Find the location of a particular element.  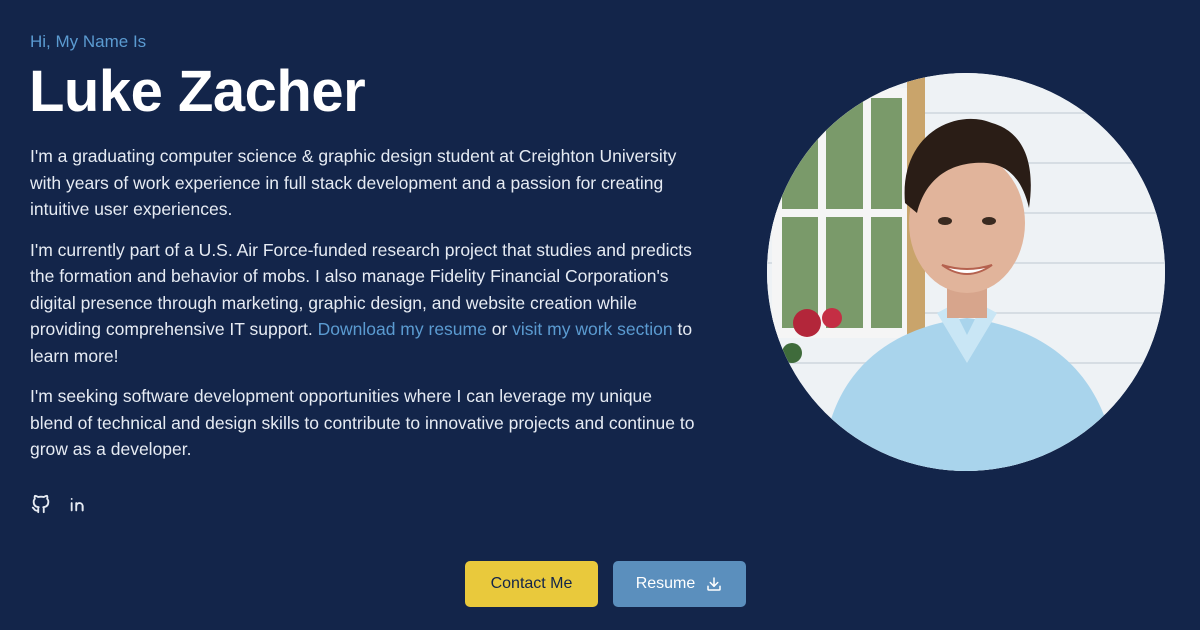

work-section-link: visit my work section is located at coordinates (592, 329).